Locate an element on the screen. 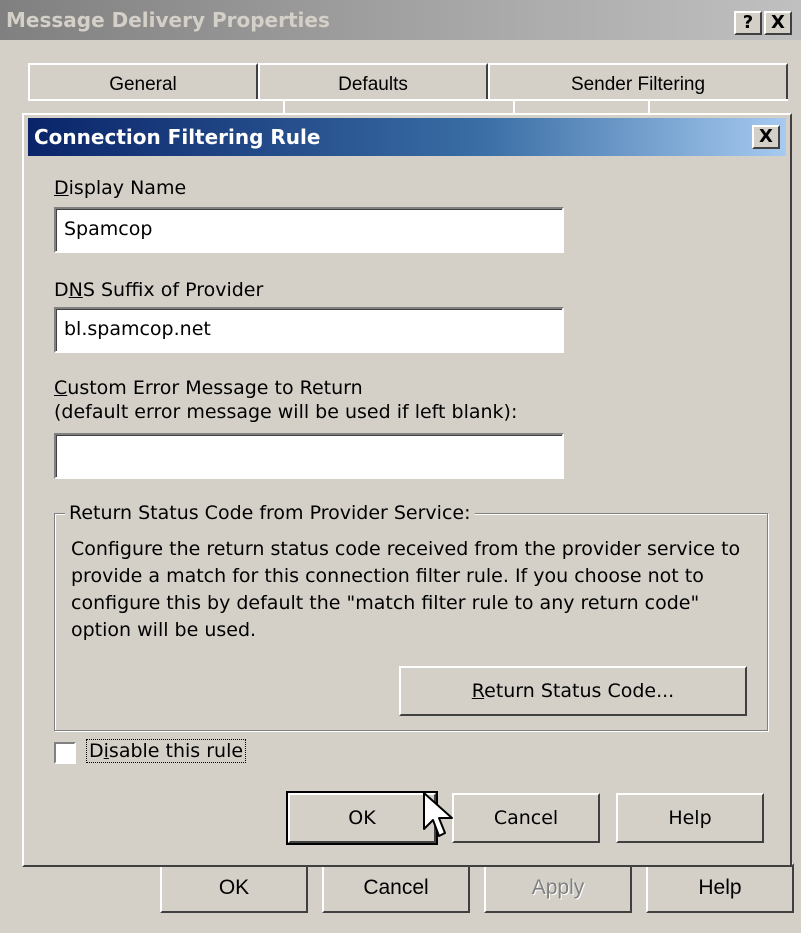  display-name-field: Spamcop is located at coordinates (309, 230).